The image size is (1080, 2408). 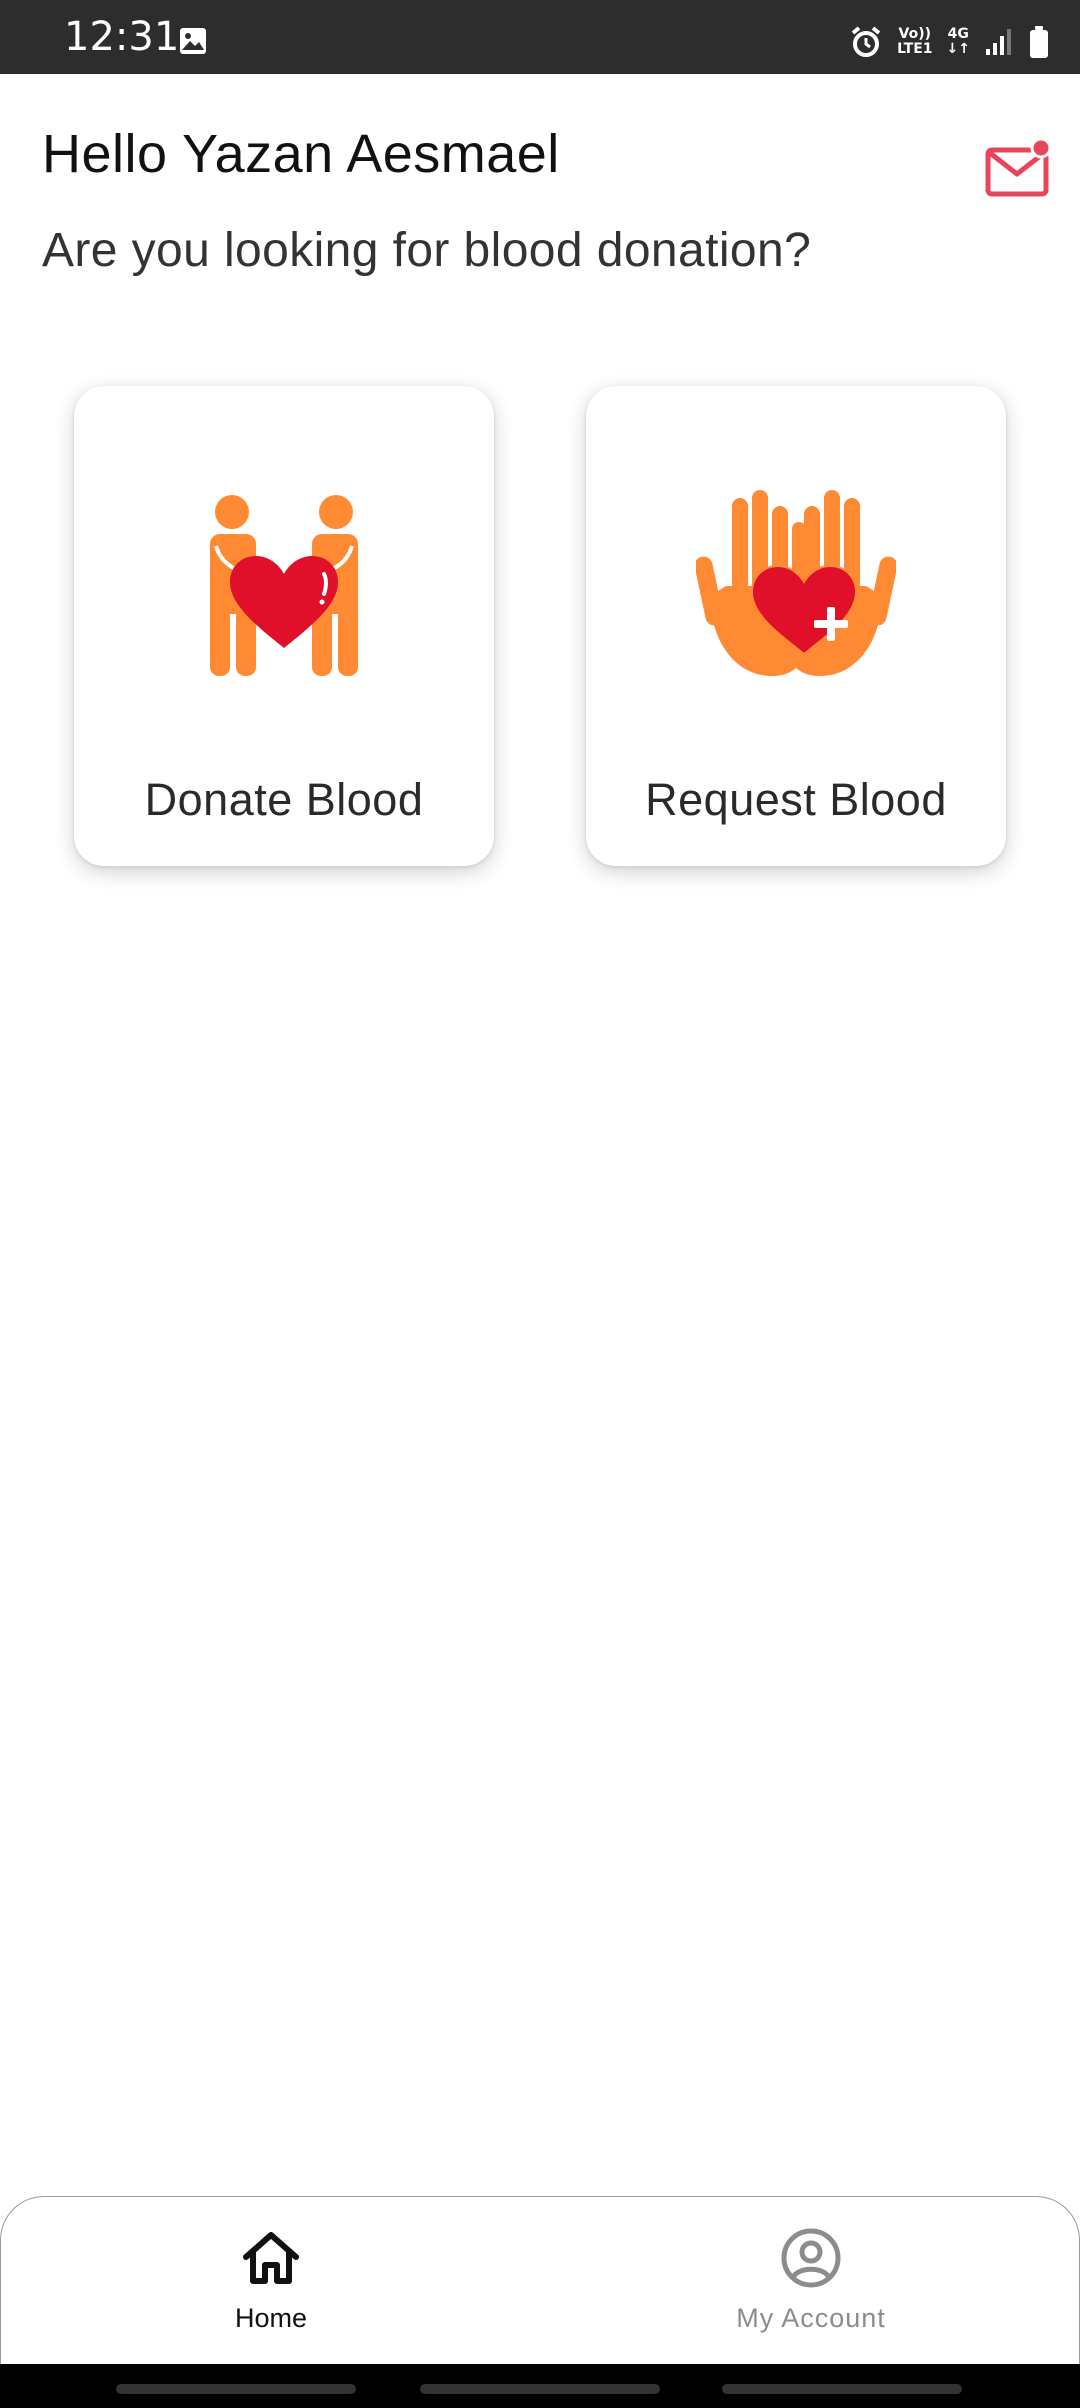 I want to click on nav-item-home: Home, so click(x=271, y=2281).